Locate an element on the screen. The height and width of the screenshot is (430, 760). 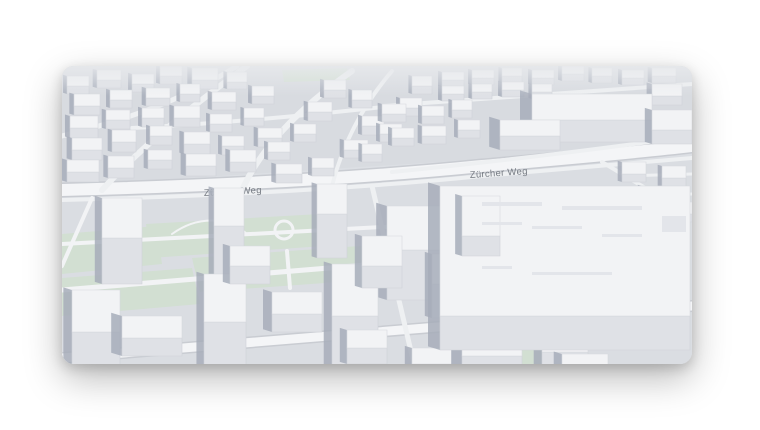
distance-haze is located at coordinates (377, 81).